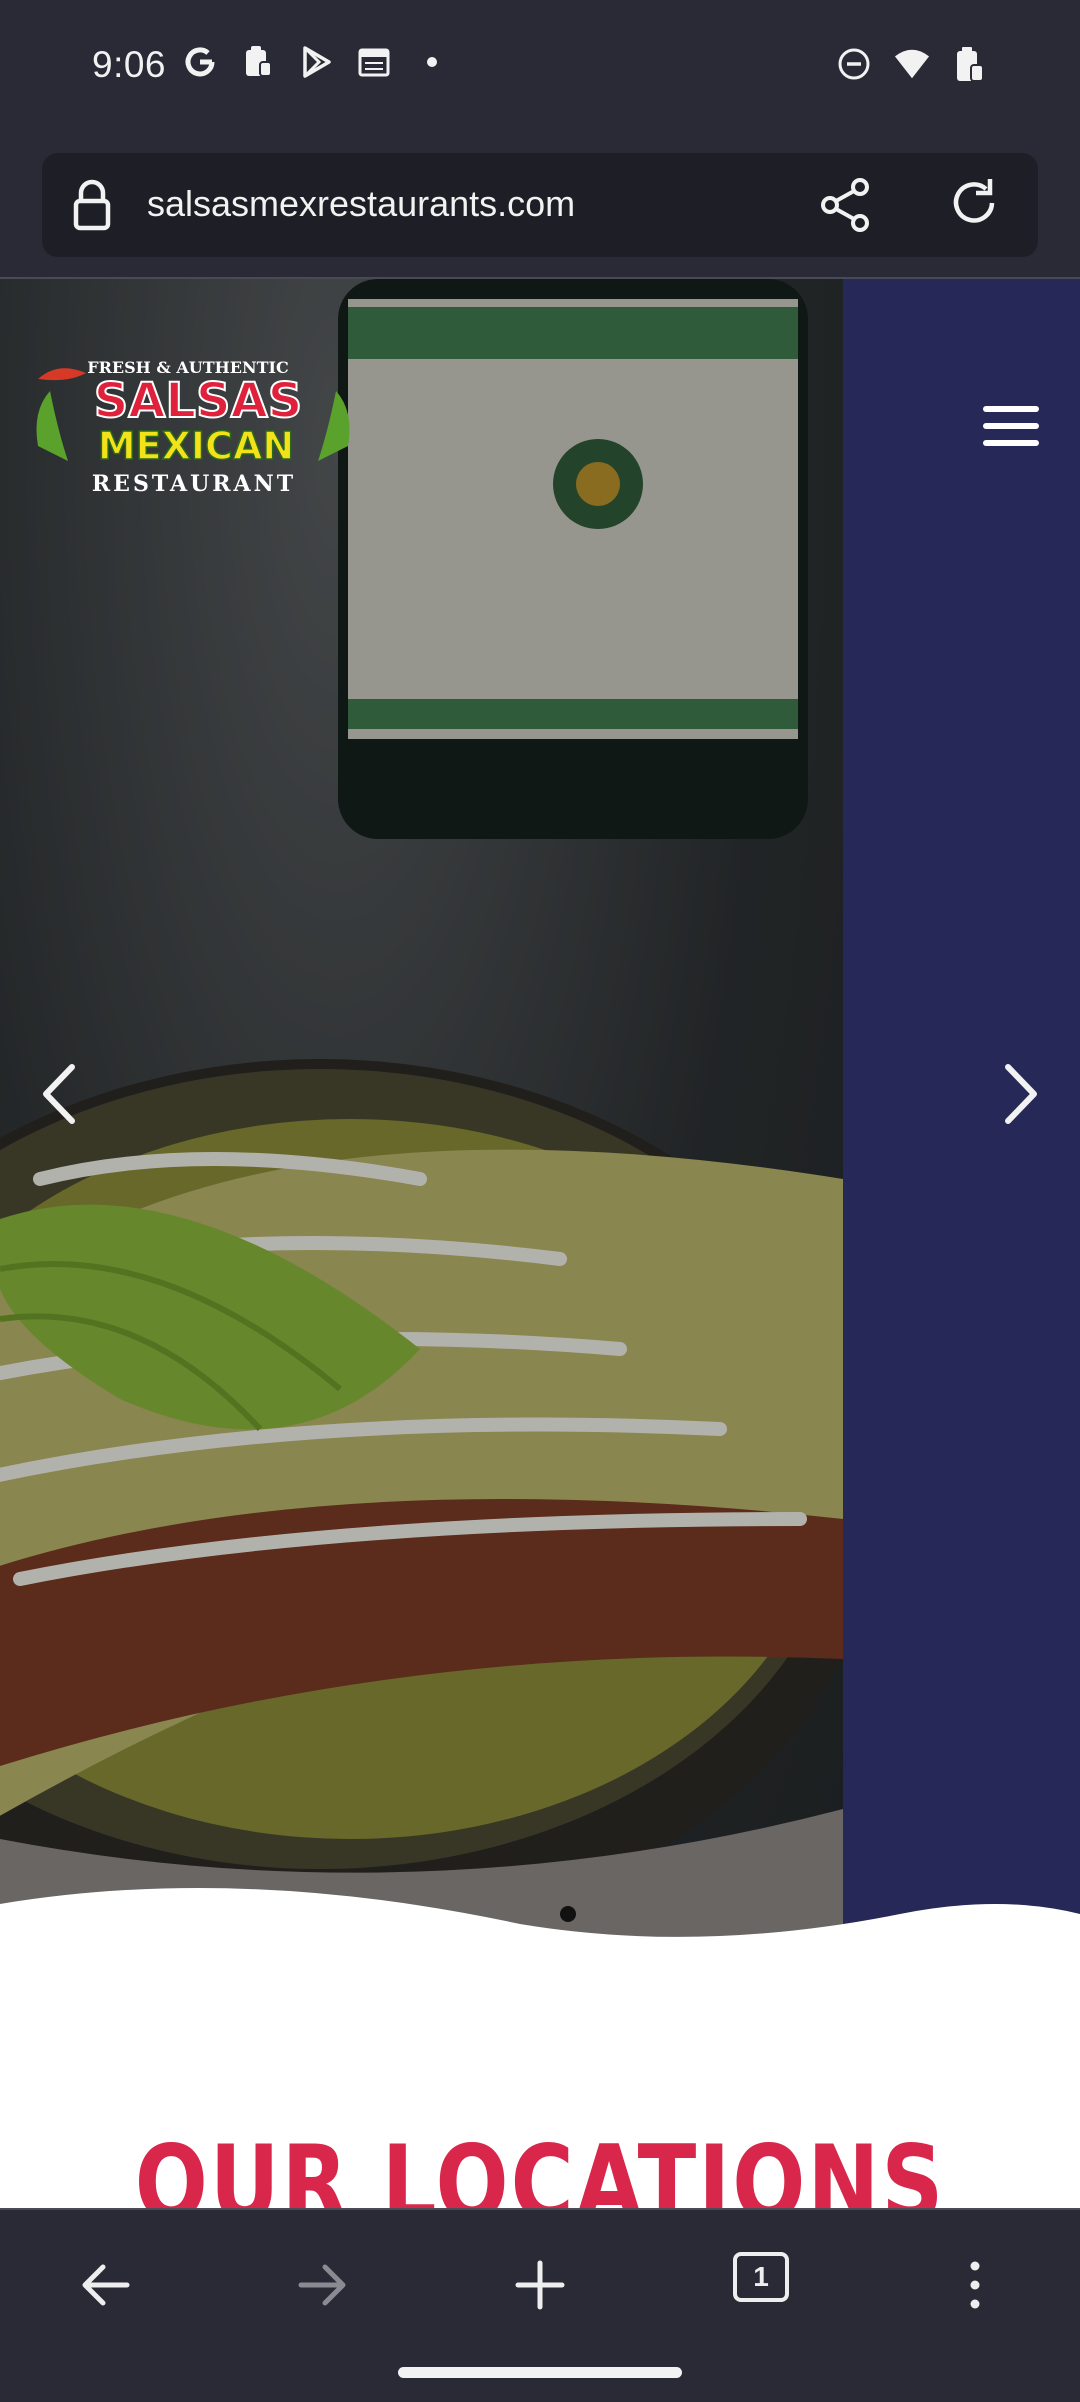 This screenshot has width=1080, height=2402. What do you see at coordinates (568, 1914) in the screenshot?
I see `carousel-dot` at bounding box center [568, 1914].